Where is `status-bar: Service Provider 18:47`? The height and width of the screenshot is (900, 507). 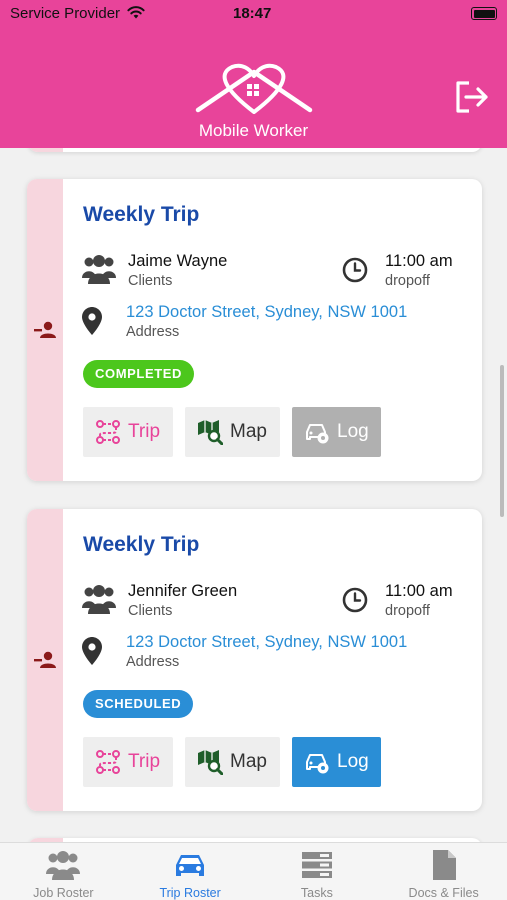 status-bar: Service Provider 18:47 is located at coordinates (253, 14).